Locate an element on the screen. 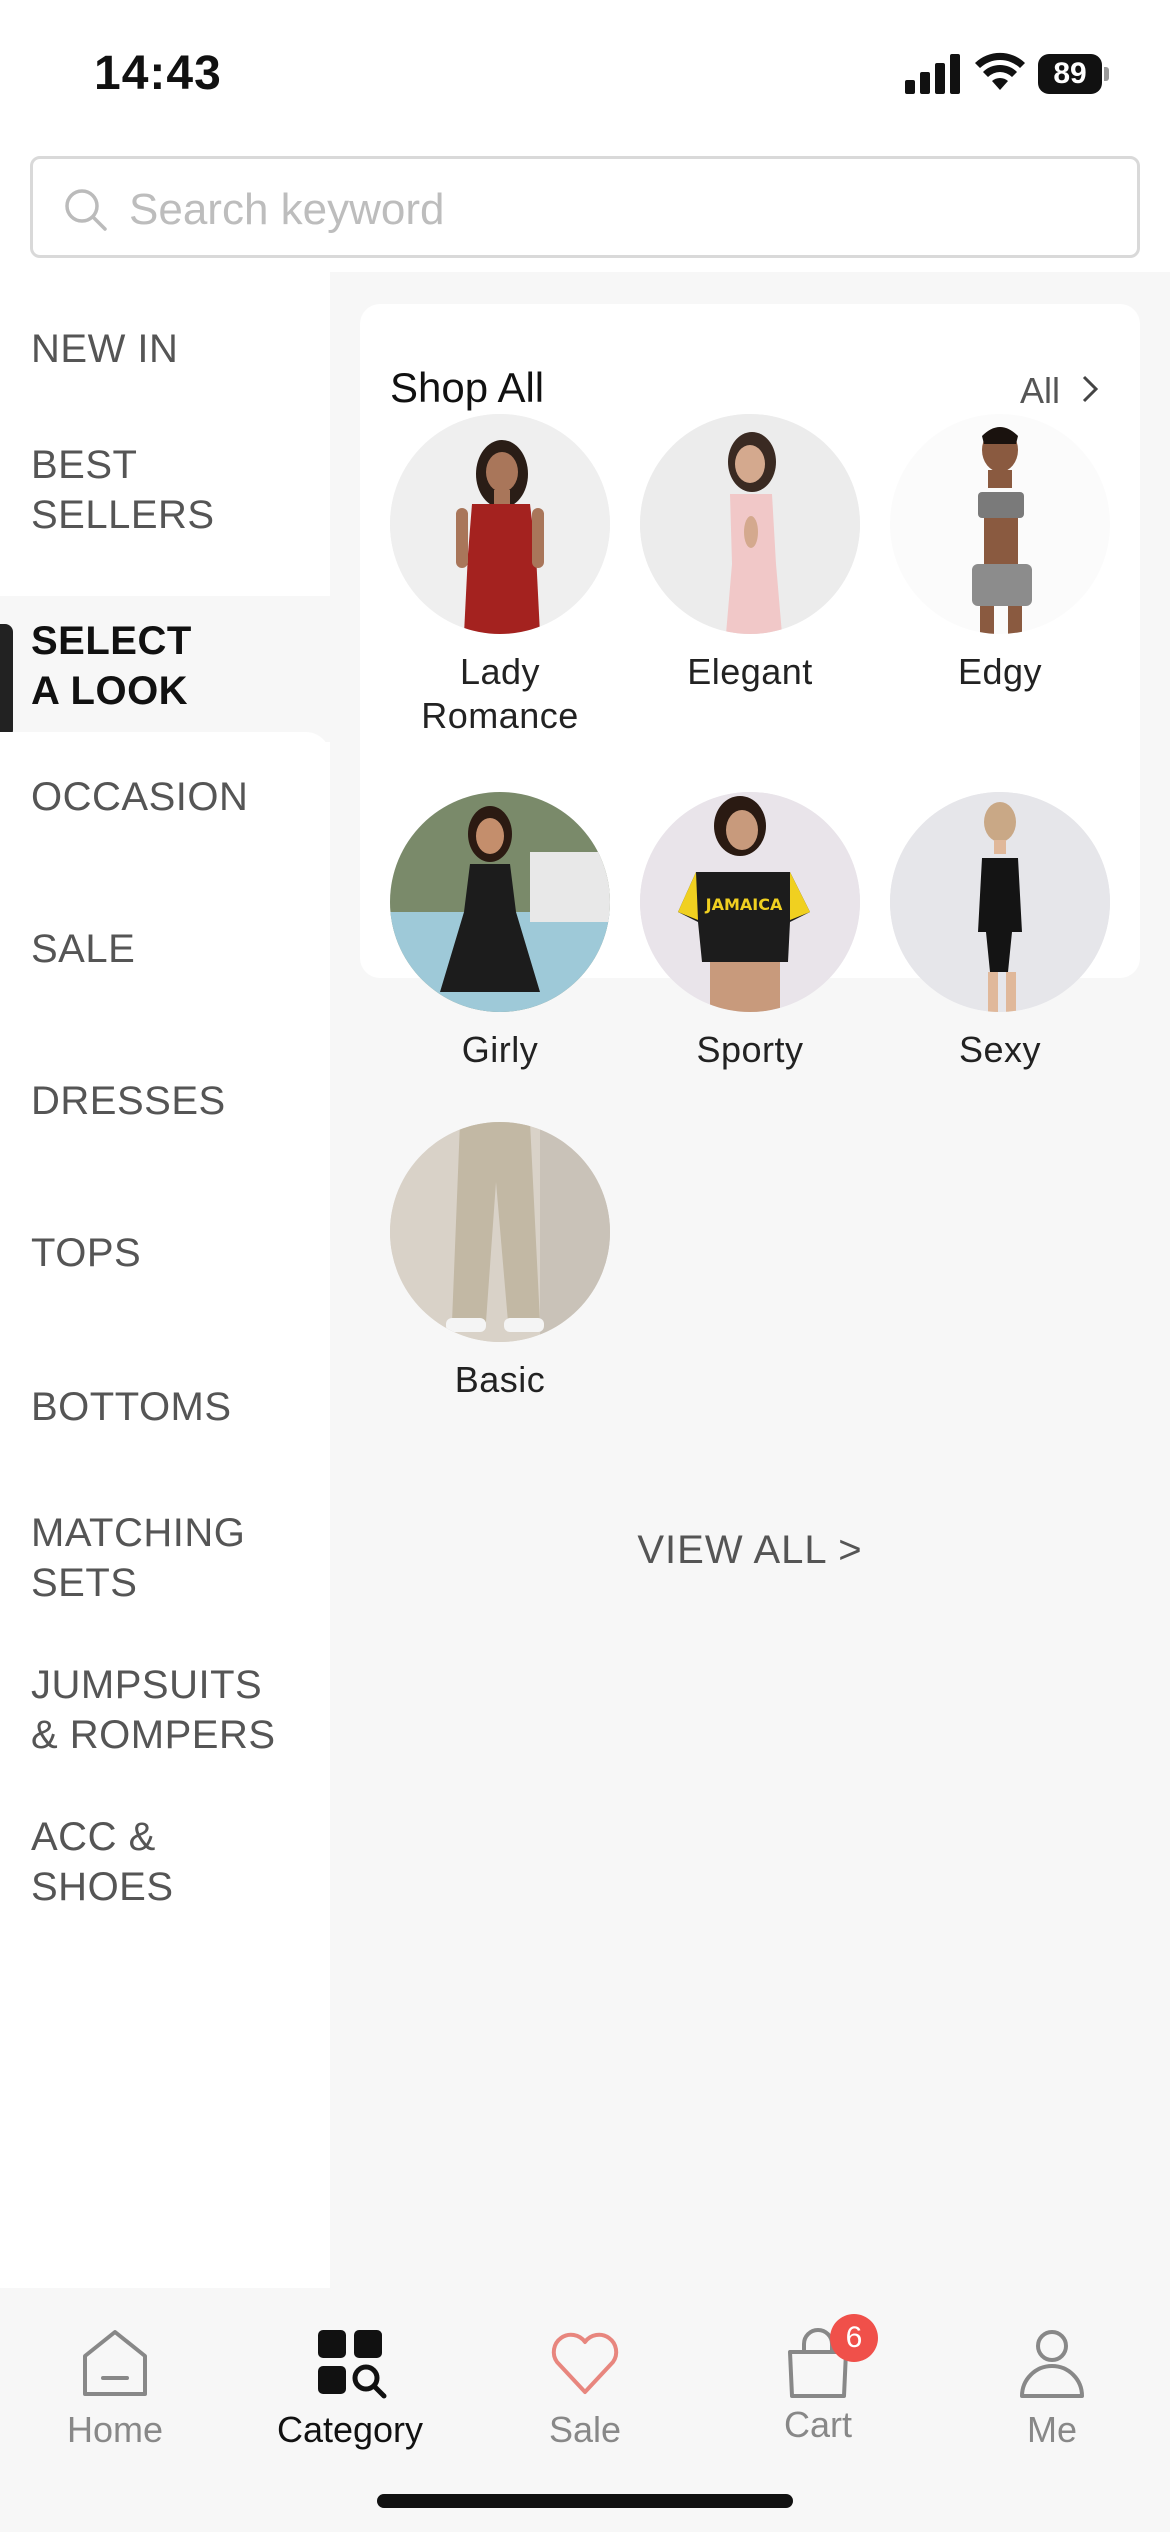  battery-icon: 89 is located at coordinates (1073, 74).